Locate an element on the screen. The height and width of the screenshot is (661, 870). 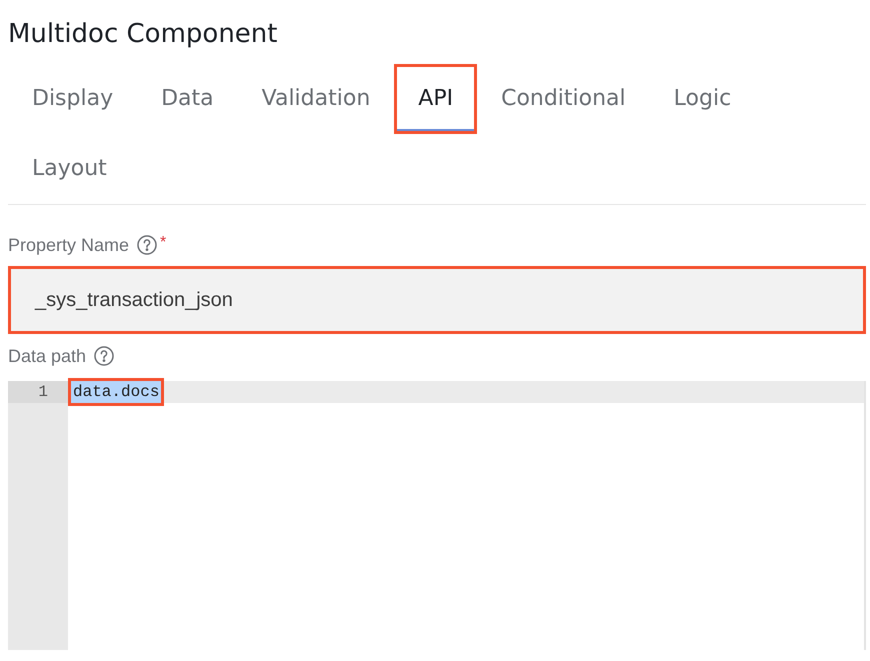
tab: Display is located at coordinates (73, 99).